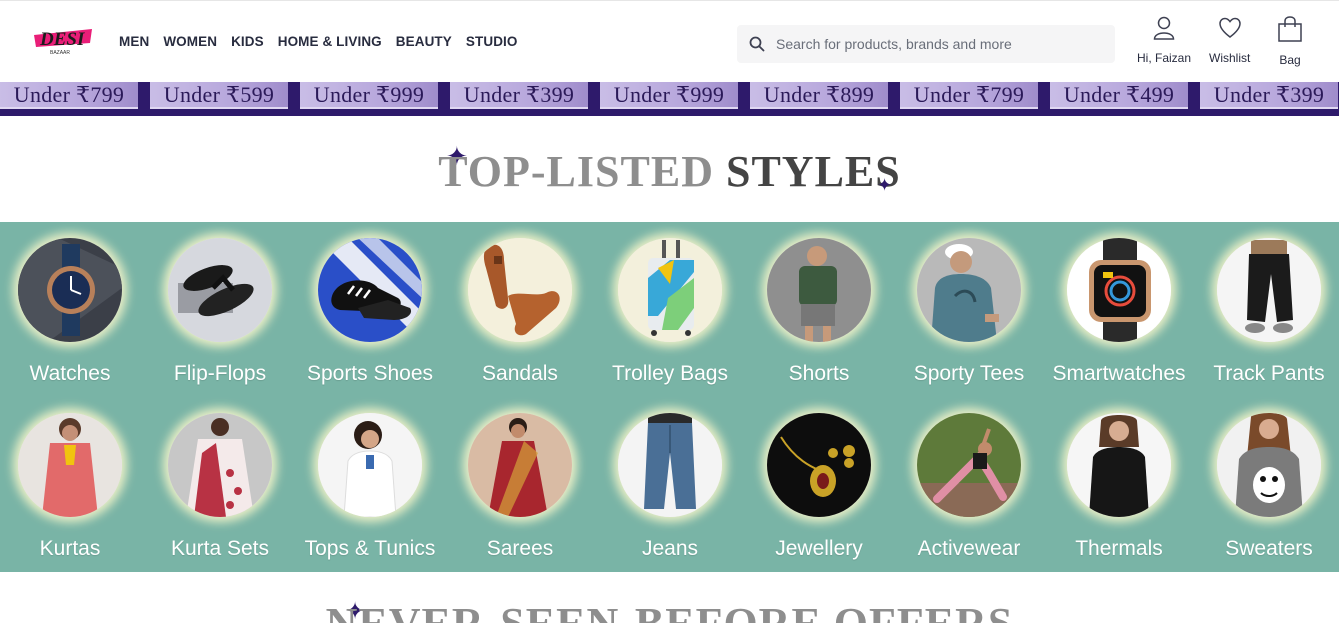 The width and height of the screenshot is (1339, 623). I want to click on category-label: Sarees, so click(520, 548).